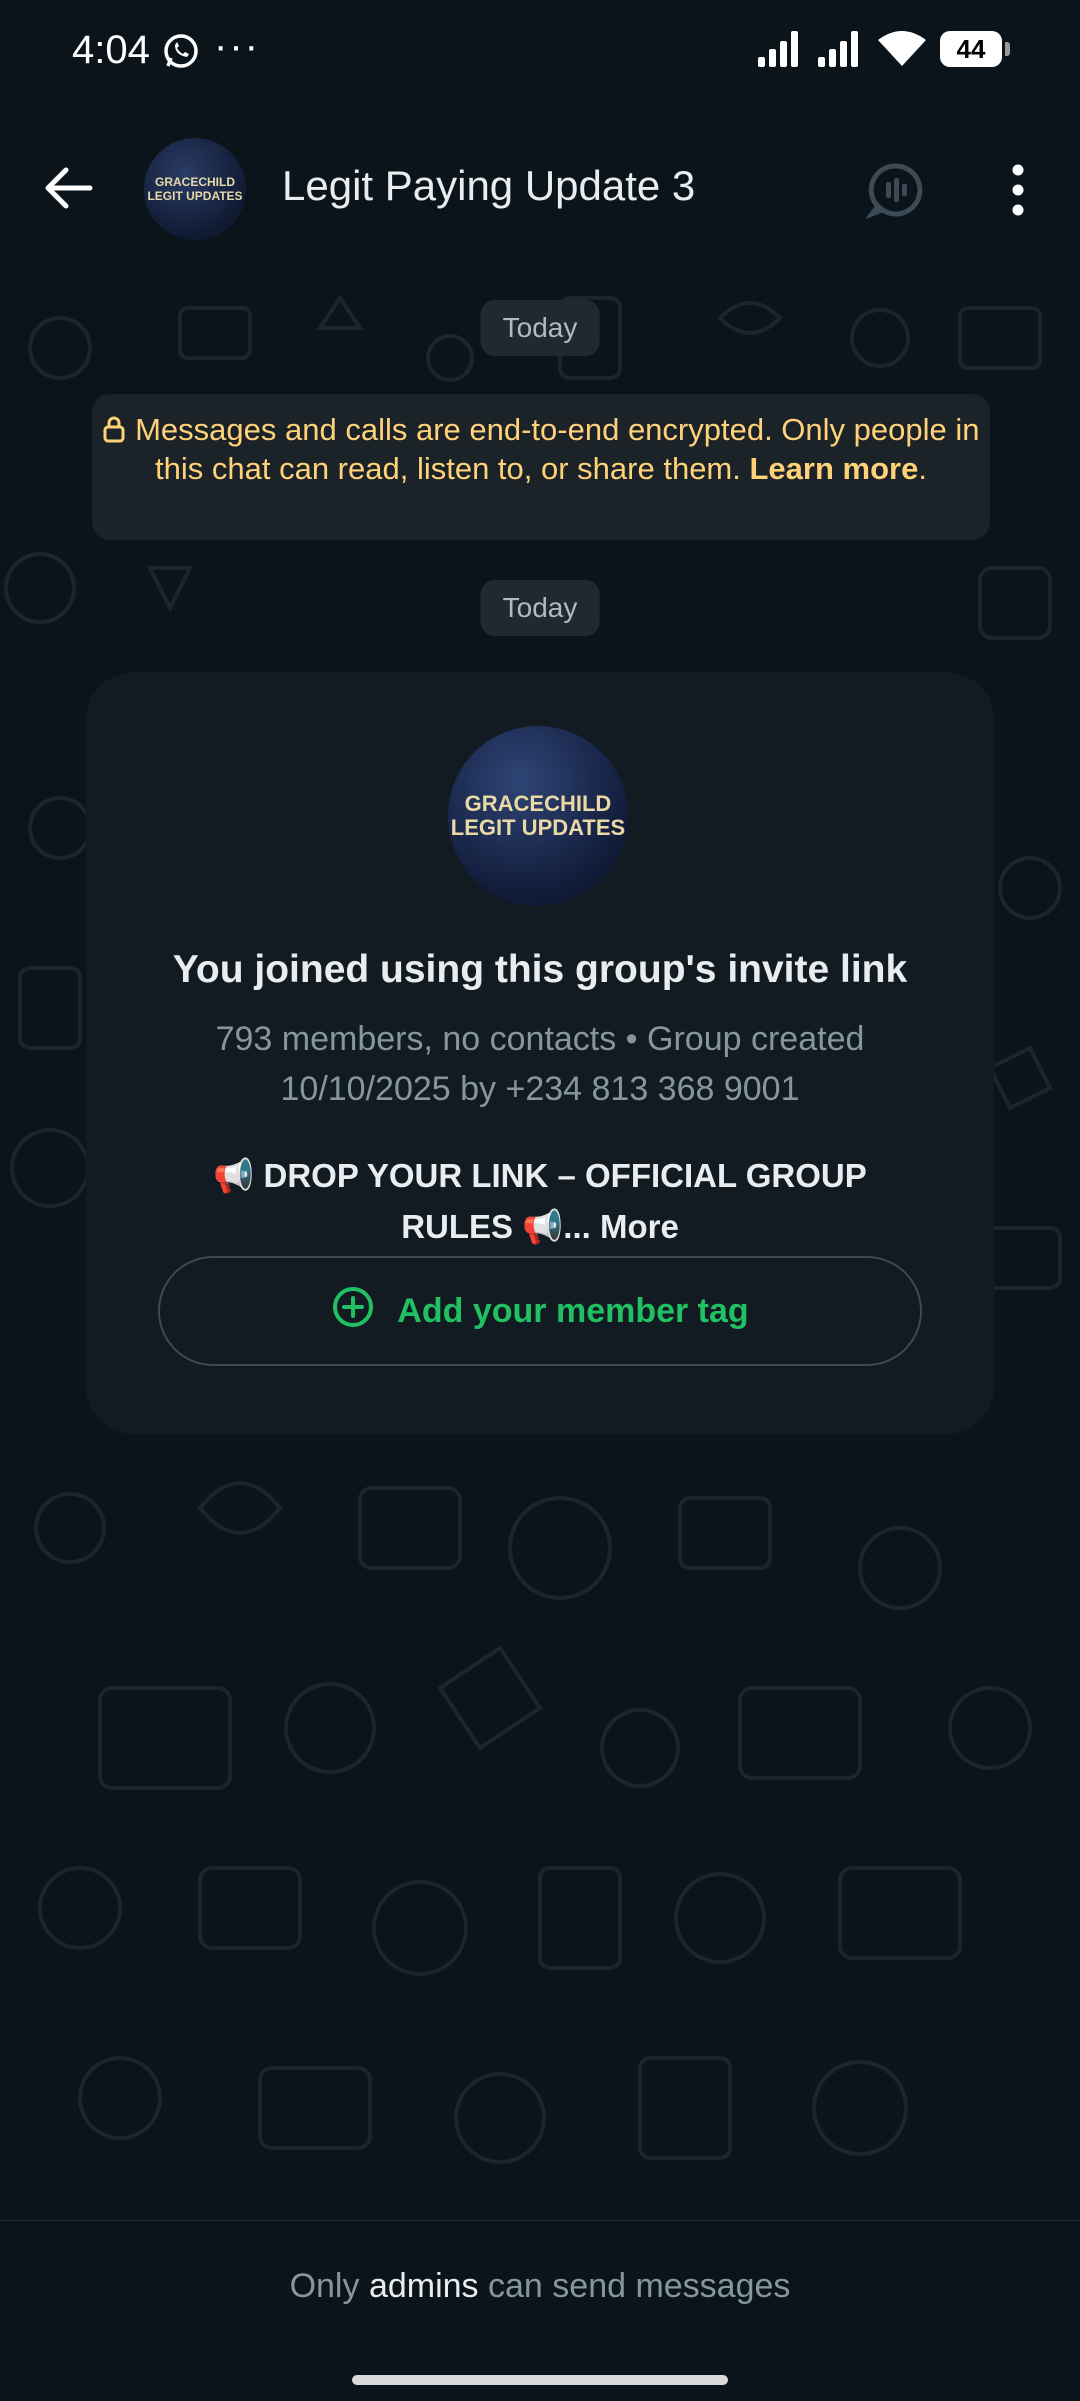 This screenshot has height=2401, width=1080. What do you see at coordinates (540, 2380) in the screenshot?
I see `home-indicator` at bounding box center [540, 2380].